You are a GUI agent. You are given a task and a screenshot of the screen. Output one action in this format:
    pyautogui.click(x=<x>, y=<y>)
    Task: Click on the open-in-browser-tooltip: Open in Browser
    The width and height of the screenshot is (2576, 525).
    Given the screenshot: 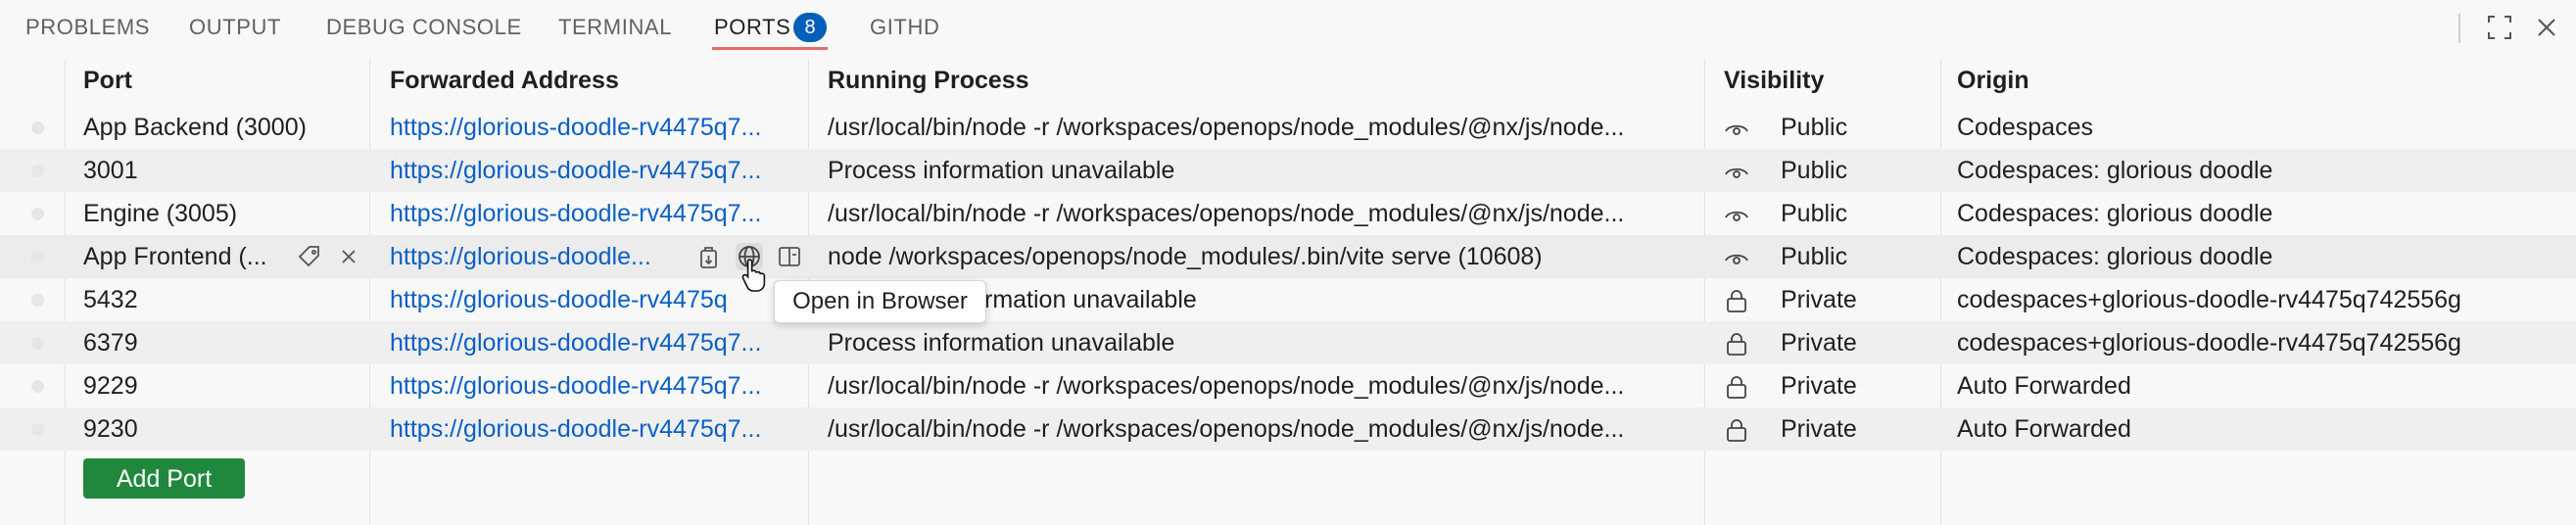 What is the action you would take?
    pyautogui.click(x=880, y=301)
    